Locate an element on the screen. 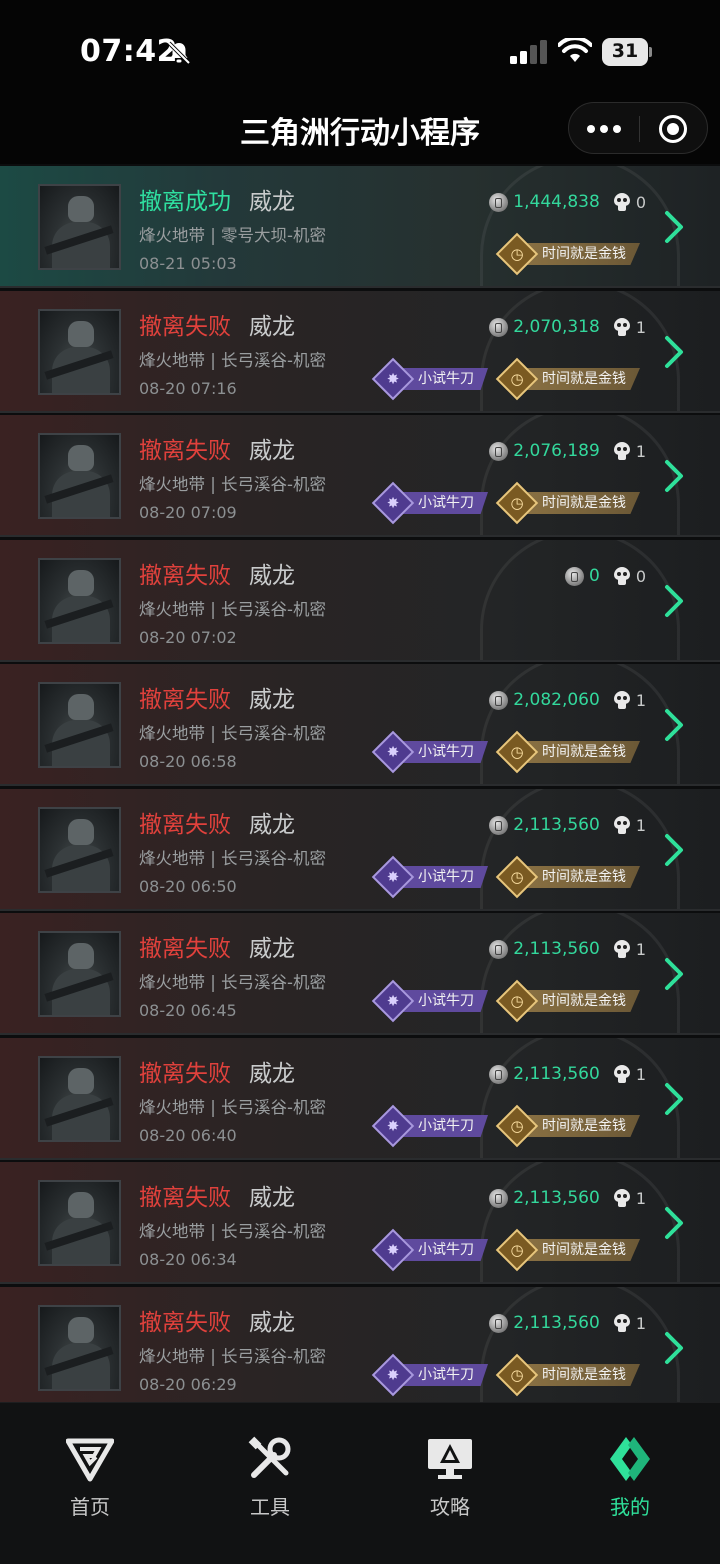  match-time: 08-20 07:02 is located at coordinates (188, 637).